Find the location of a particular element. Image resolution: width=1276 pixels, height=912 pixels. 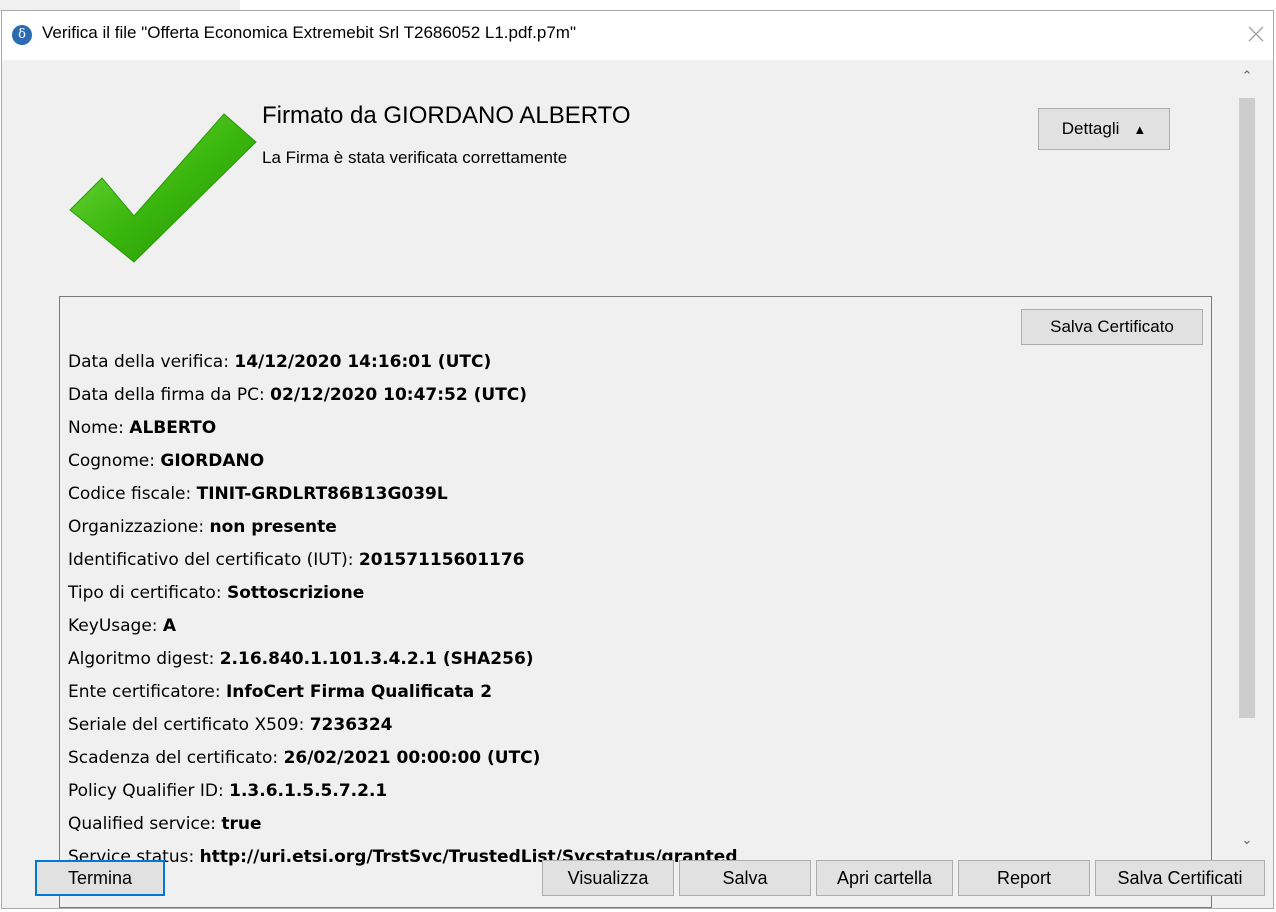

detail-value: Sottoscrizione is located at coordinates (295, 593).